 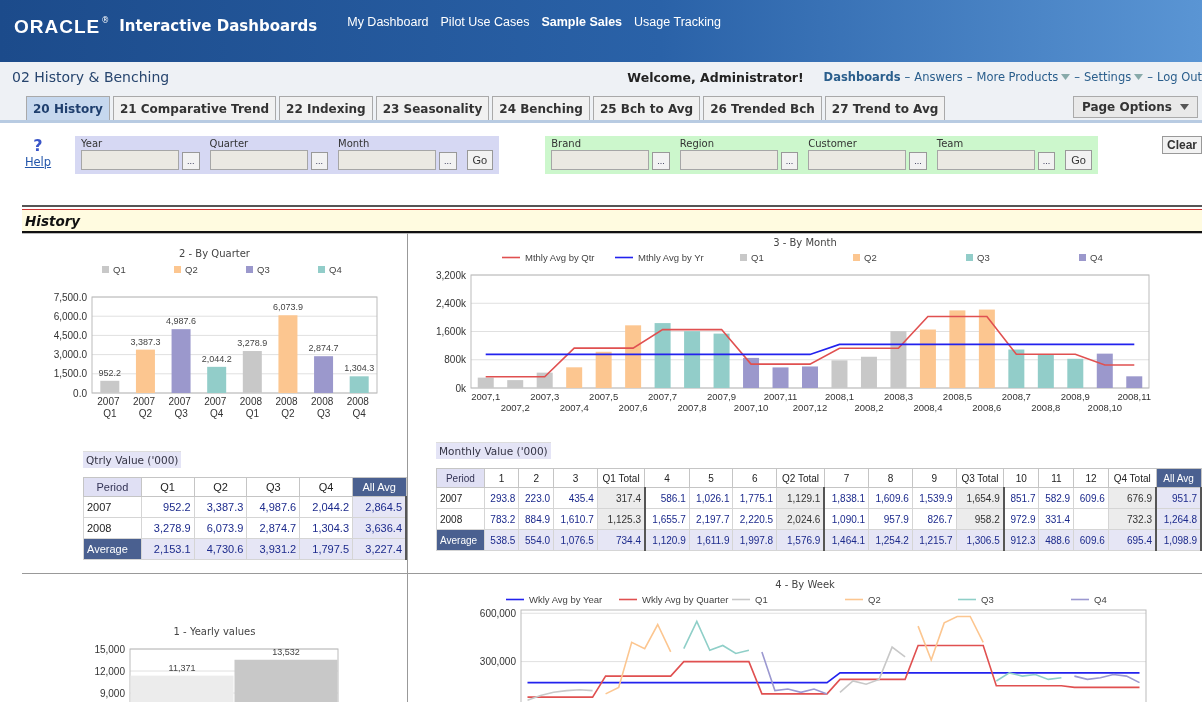 I want to click on header-link: More Products, so click(x=1023, y=77).